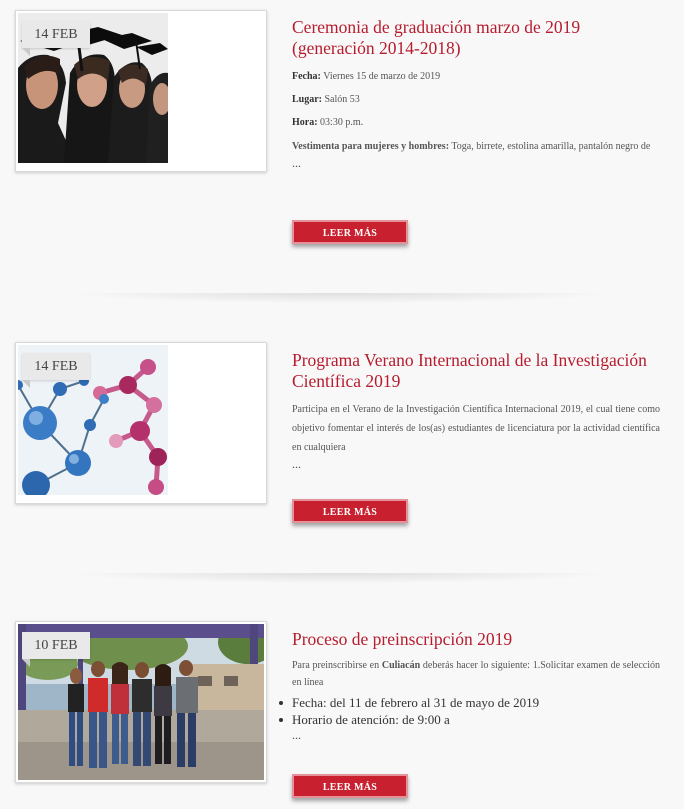 The width and height of the screenshot is (684, 809). What do you see at coordinates (476, 639) in the screenshot?
I see `post-title: Proceso de preinscripción 2019` at bounding box center [476, 639].